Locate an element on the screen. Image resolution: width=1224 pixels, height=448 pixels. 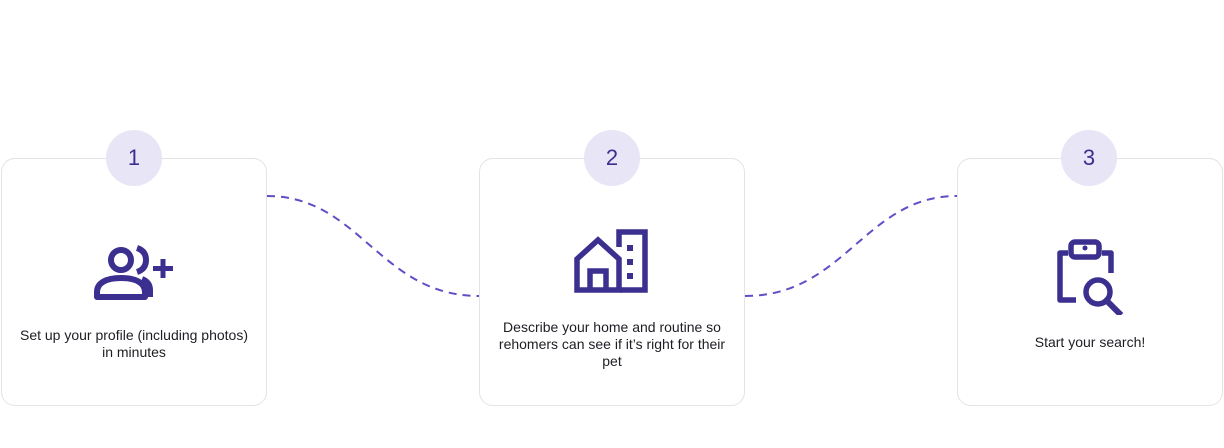
step-number-badge: 2 is located at coordinates (612, 158).